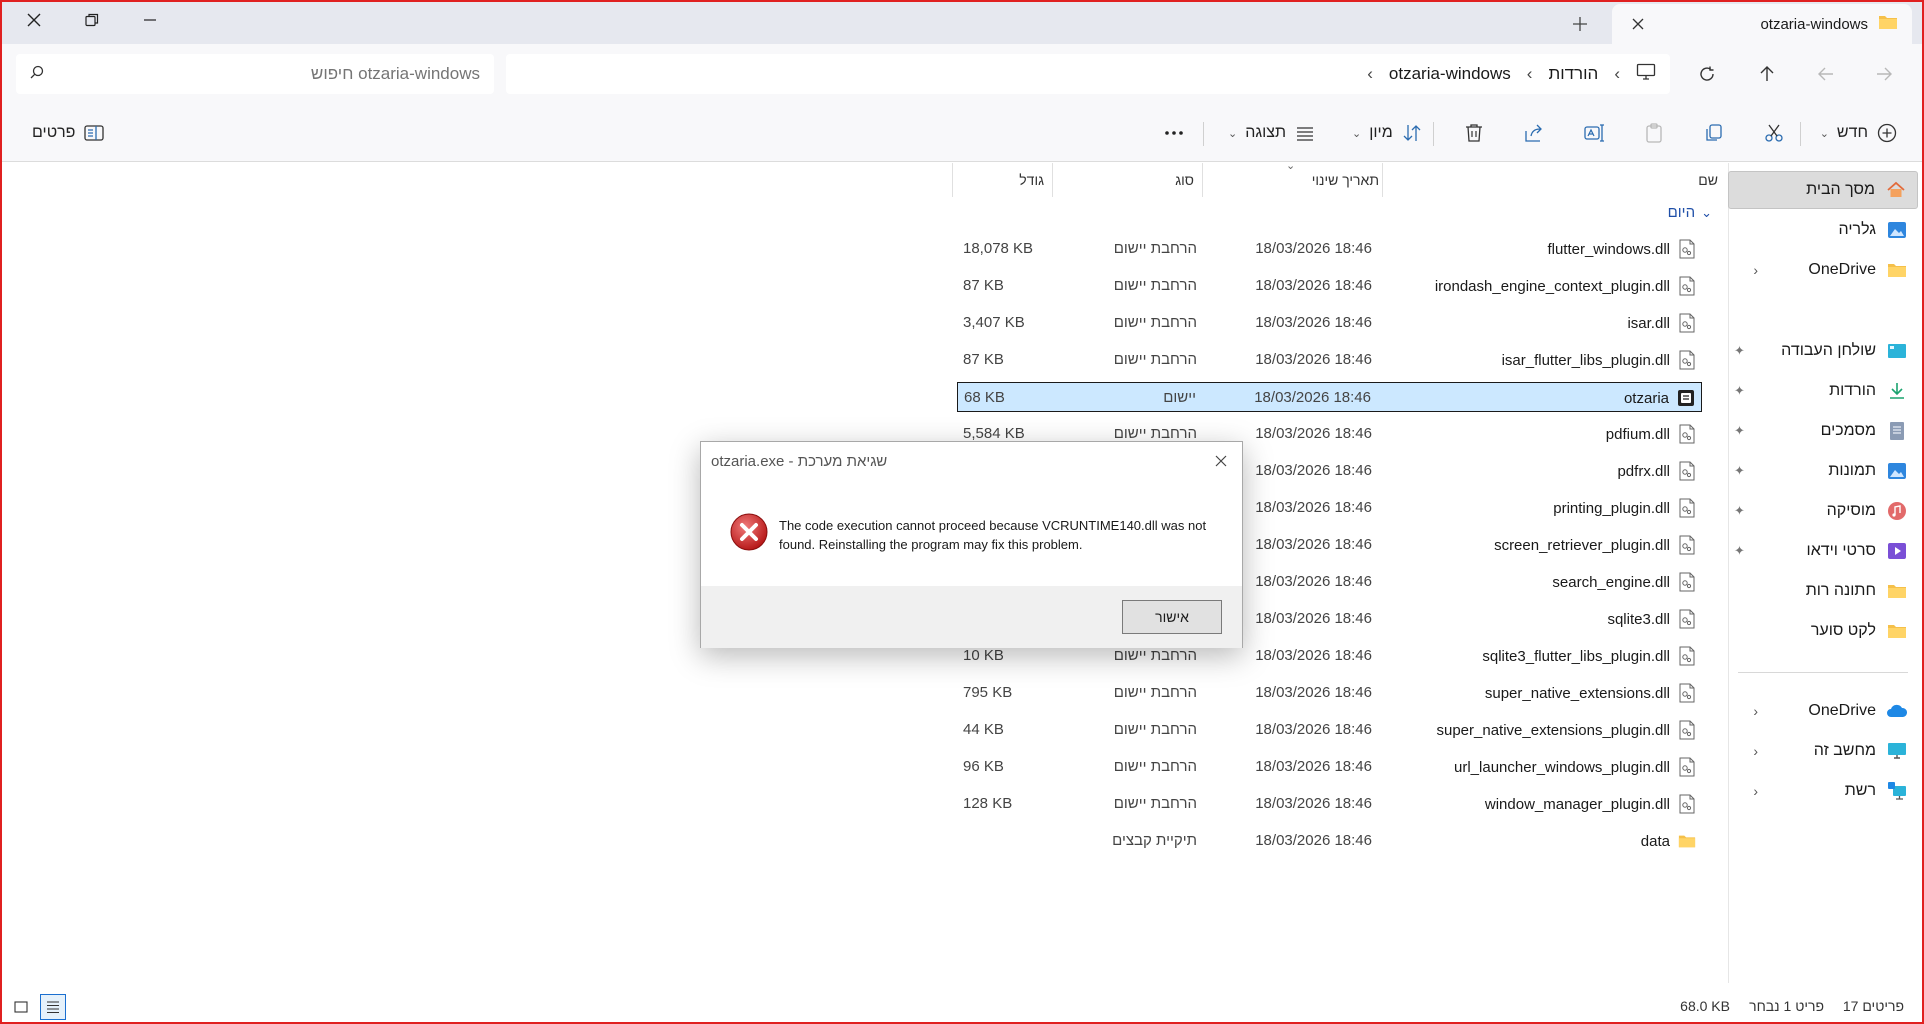 This screenshot has width=1924, height=1024. Describe the element at coordinates (1221, 461) in the screenshot. I see `dialog-close-button` at that location.